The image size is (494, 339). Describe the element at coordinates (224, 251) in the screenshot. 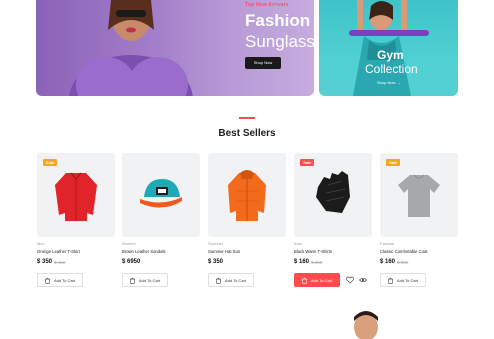

I see `product-name: Summer Hat Sun` at that location.